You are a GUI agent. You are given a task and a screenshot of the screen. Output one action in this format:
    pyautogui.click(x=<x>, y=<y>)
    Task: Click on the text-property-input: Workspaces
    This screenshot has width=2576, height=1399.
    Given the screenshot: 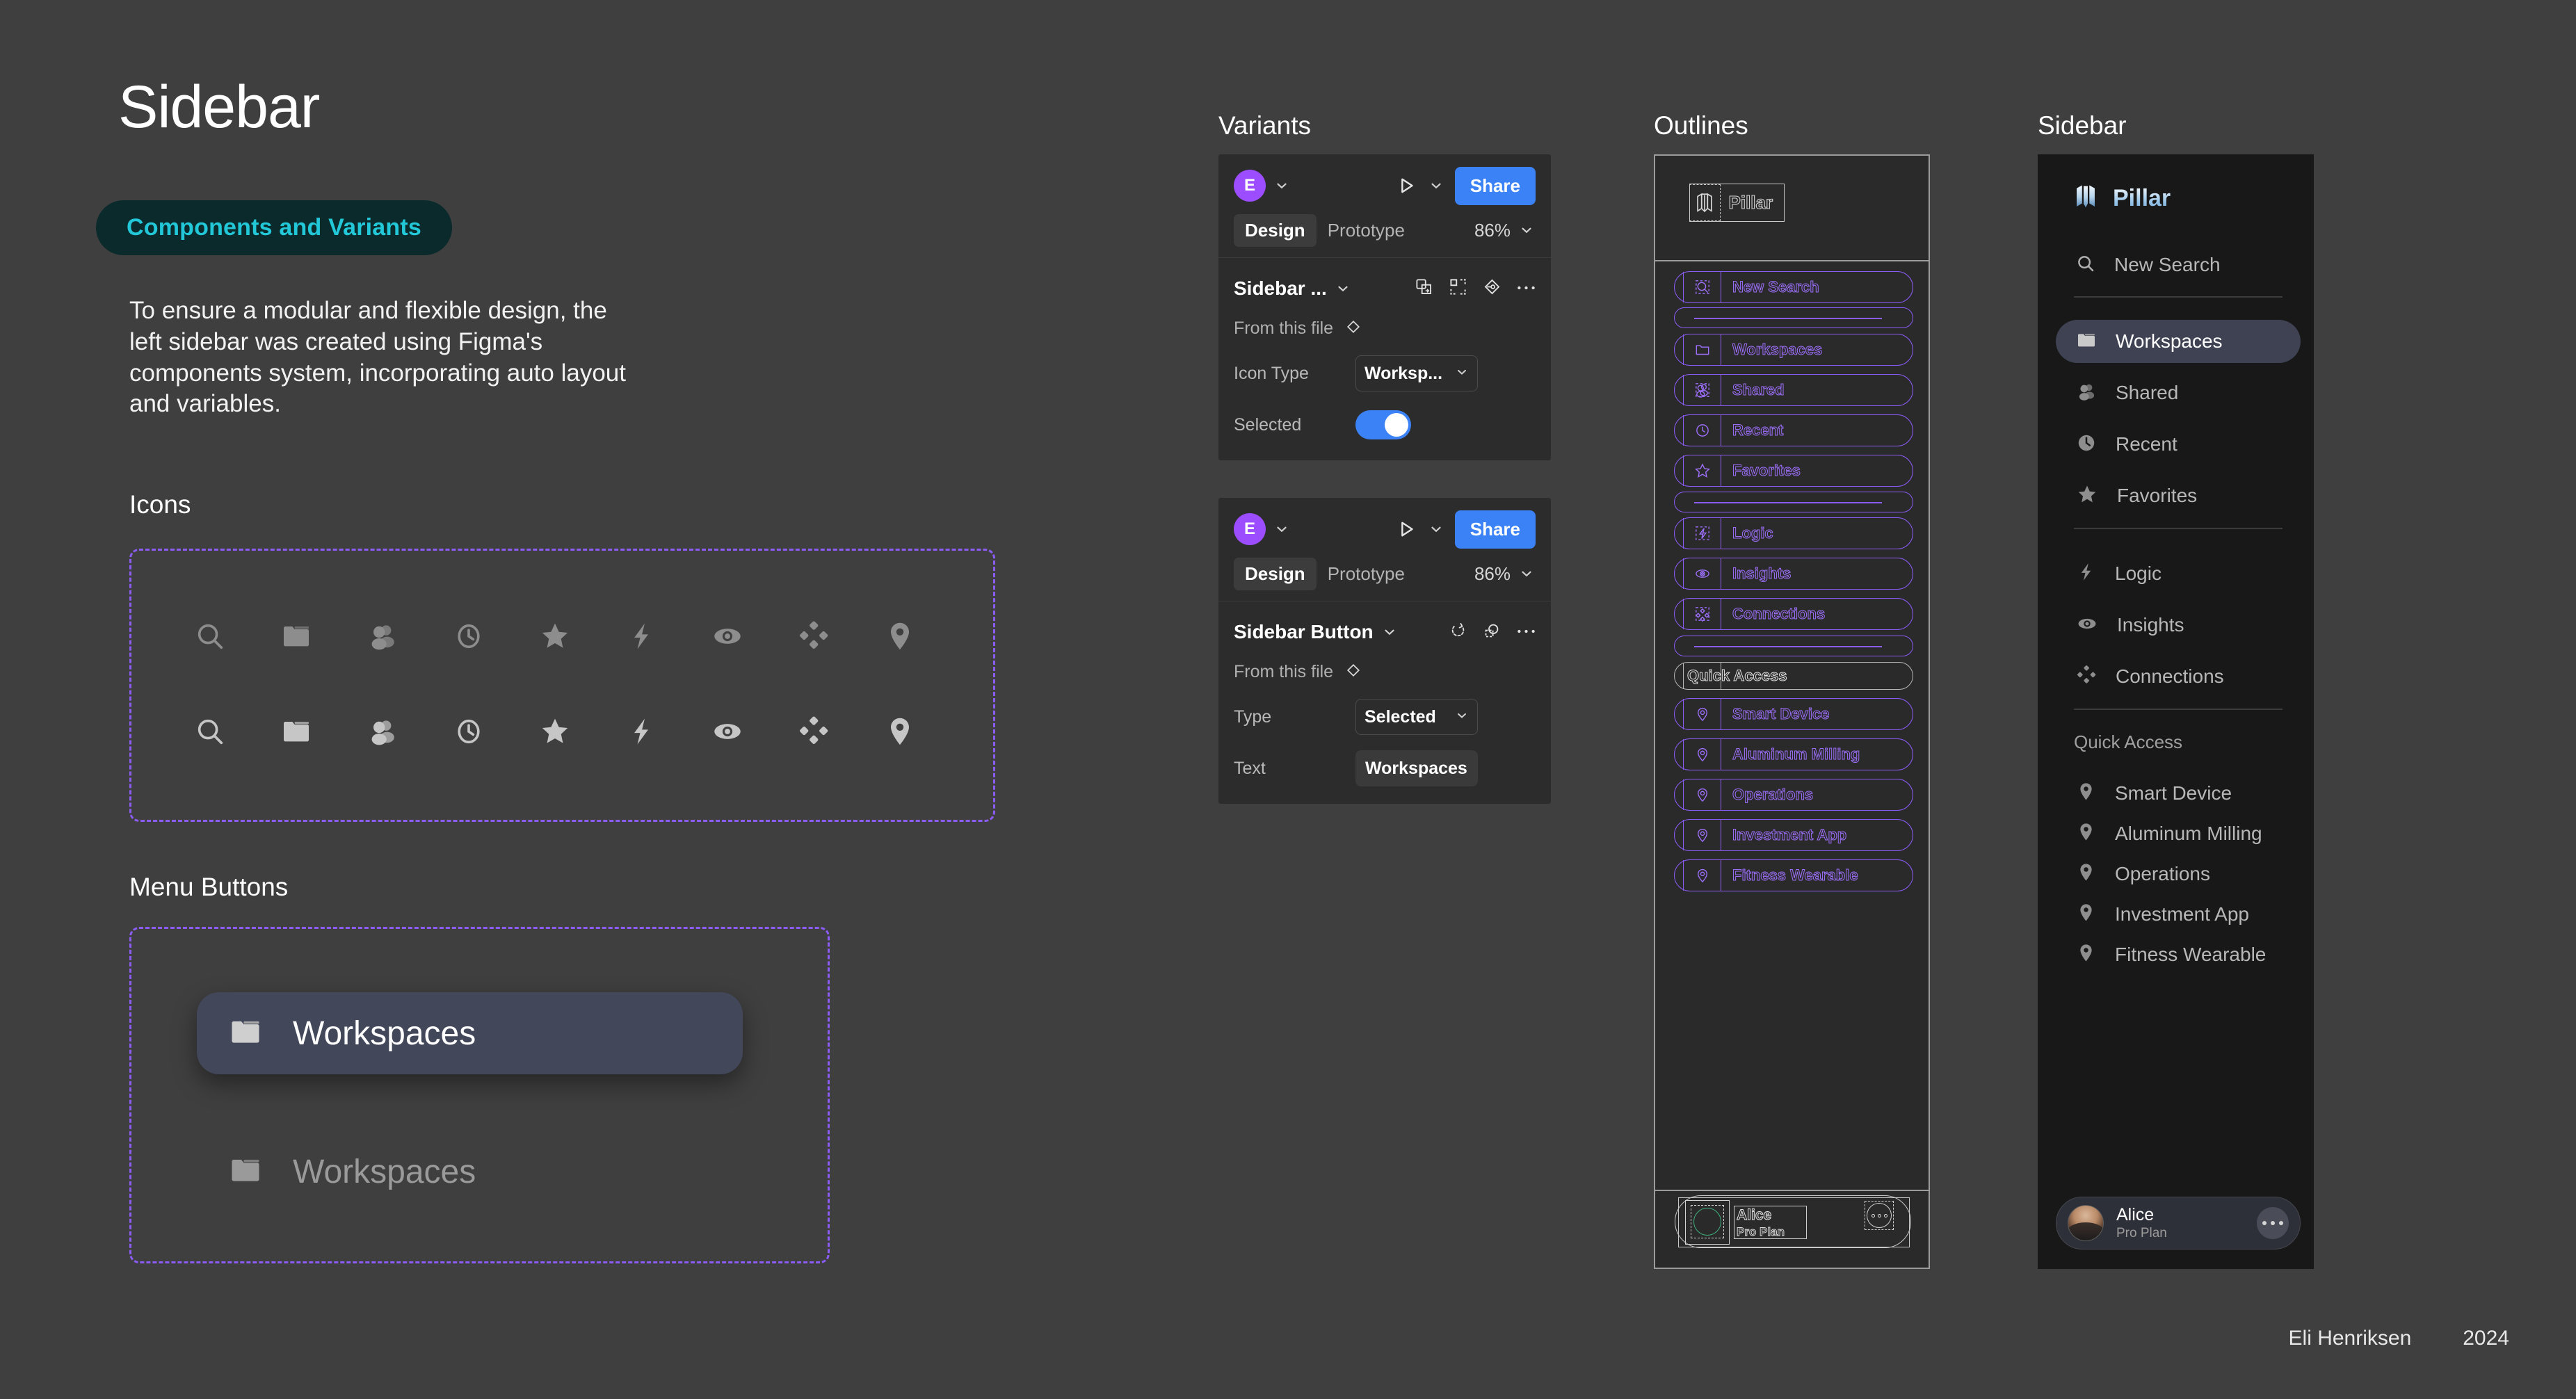 What is the action you would take?
    pyautogui.click(x=1416, y=768)
    